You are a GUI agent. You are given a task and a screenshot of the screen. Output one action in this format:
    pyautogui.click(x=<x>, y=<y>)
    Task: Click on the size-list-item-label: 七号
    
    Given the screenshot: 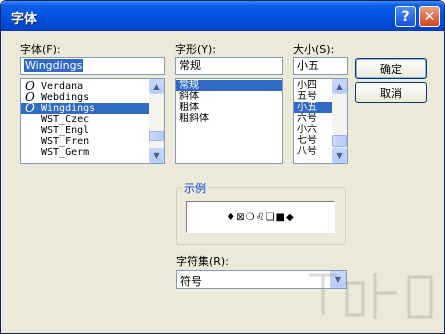 What is the action you would take?
    pyautogui.click(x=307, y=140)
    